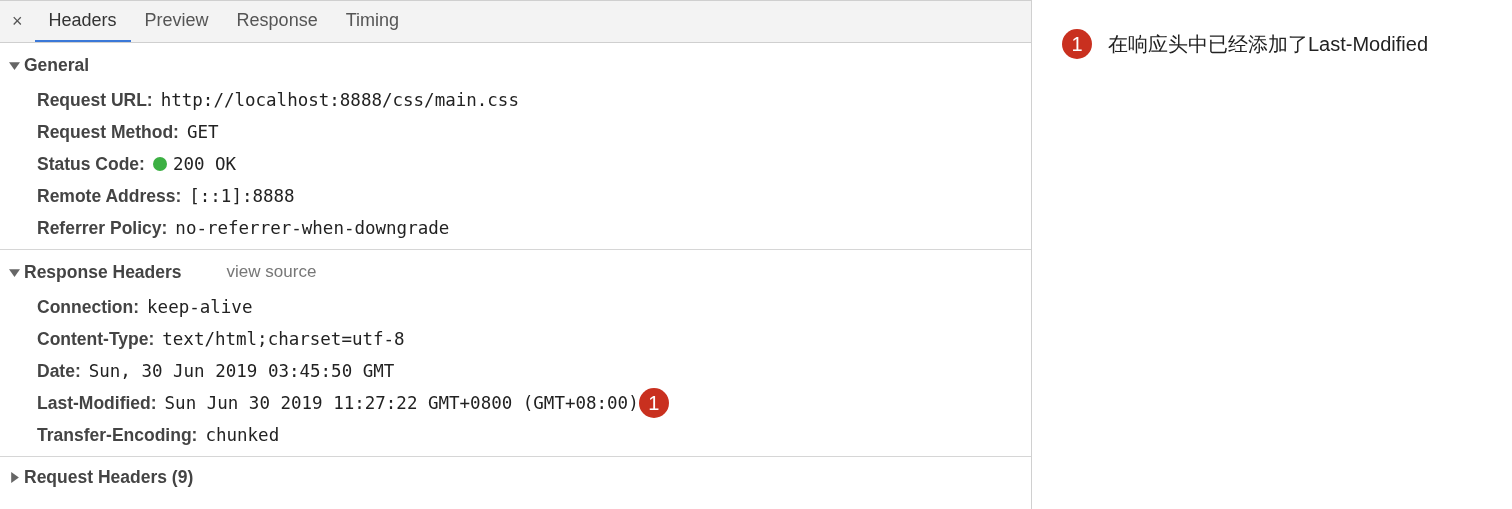 Image resolution: width=1512 pixels, height=509 pixels. Describe the element at coordinates (97, 403) in the screenshot. I see `header-name: Last-Modified:` at that location.